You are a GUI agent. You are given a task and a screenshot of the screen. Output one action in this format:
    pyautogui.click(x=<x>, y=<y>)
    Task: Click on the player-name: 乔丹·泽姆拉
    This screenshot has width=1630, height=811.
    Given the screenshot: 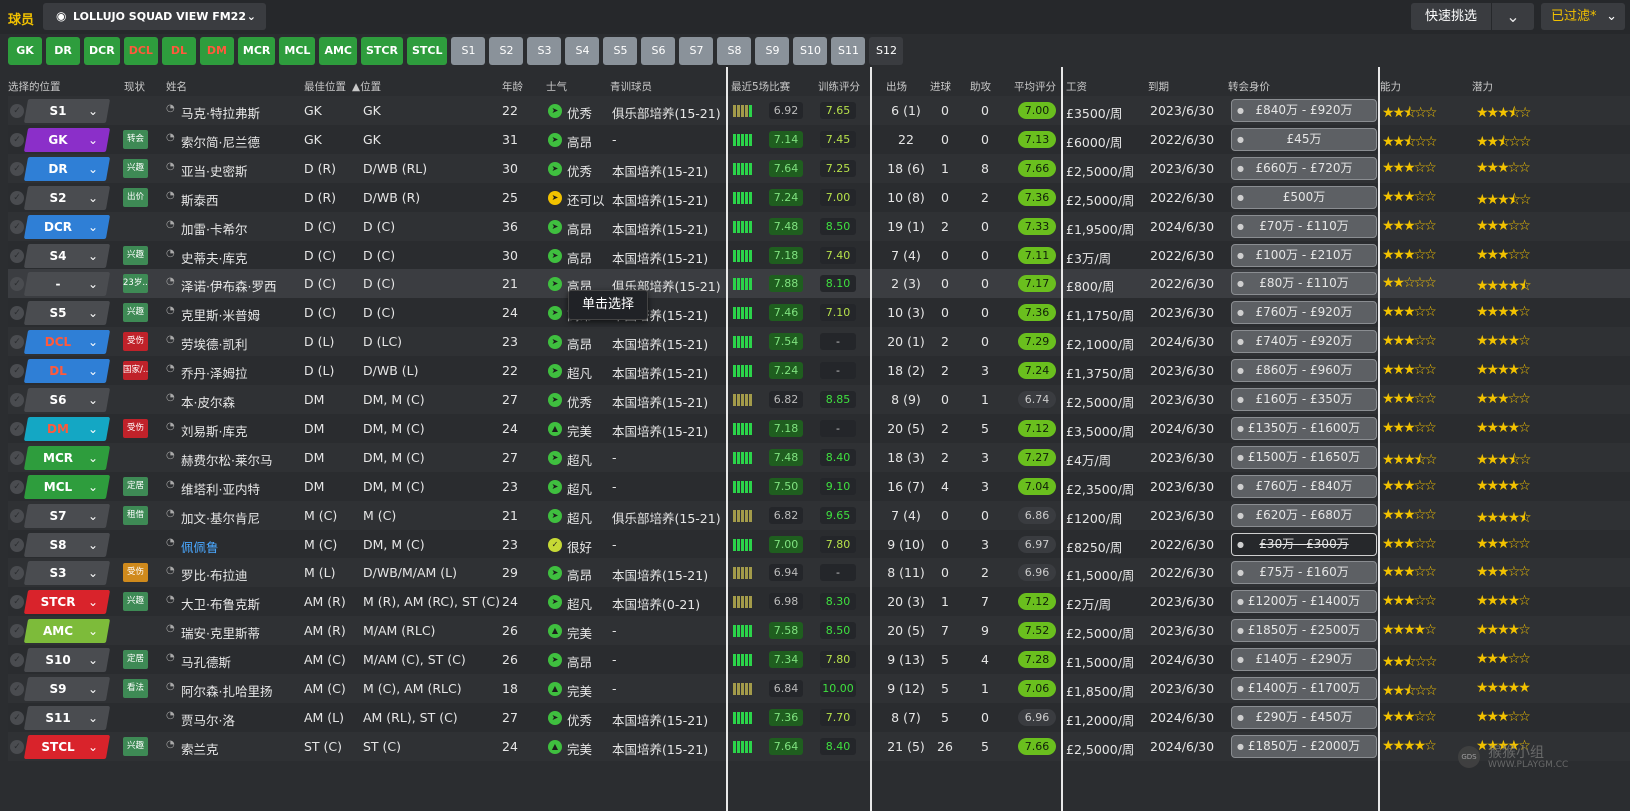 What is the action you would take?
    pyautogui.click(x=214, y=372)
    